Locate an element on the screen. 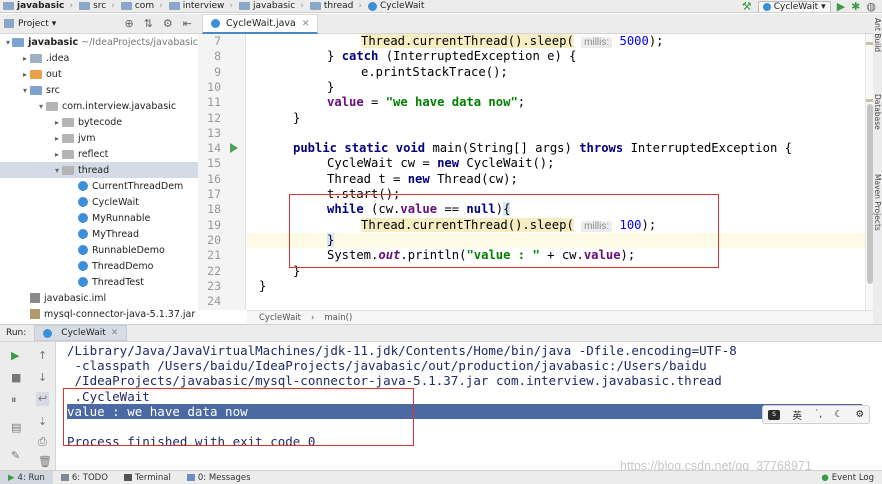  tree-item: ▸ jvm is located at coordinates (99, 138).